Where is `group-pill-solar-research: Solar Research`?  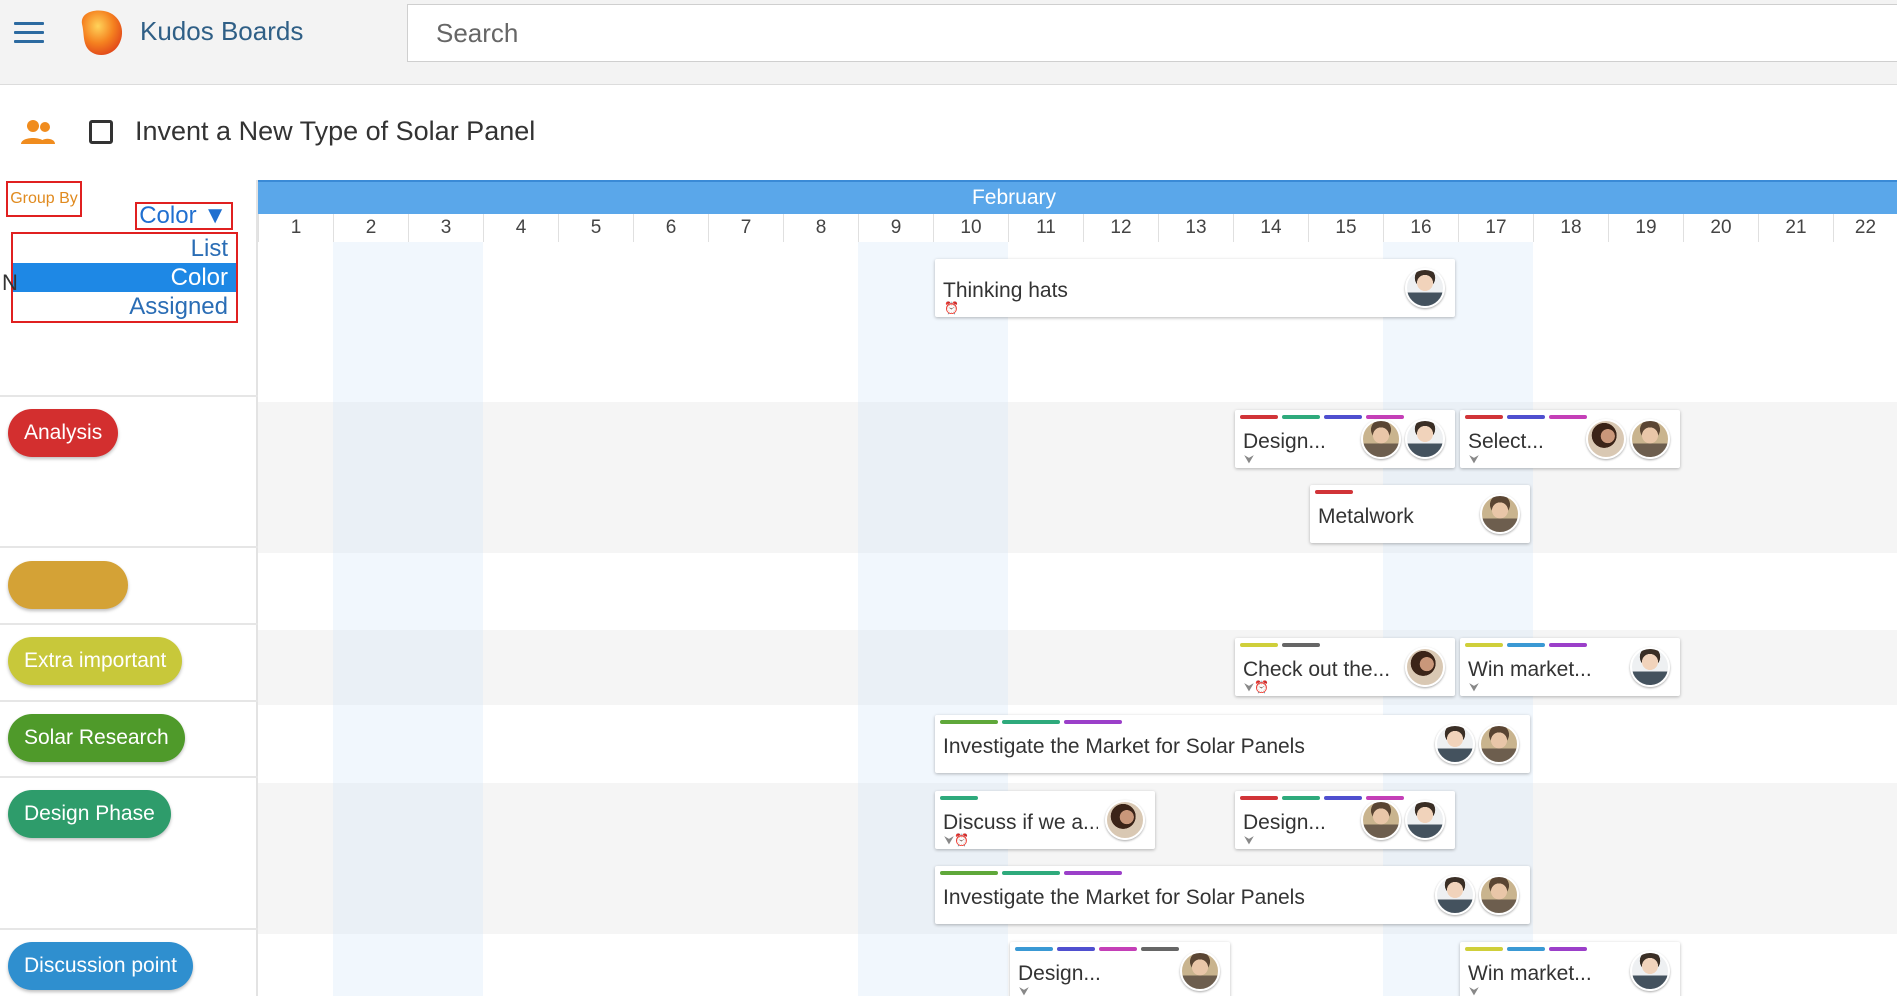
group-pill-solar-research: Solar Research is located at coordinates (96, 738).